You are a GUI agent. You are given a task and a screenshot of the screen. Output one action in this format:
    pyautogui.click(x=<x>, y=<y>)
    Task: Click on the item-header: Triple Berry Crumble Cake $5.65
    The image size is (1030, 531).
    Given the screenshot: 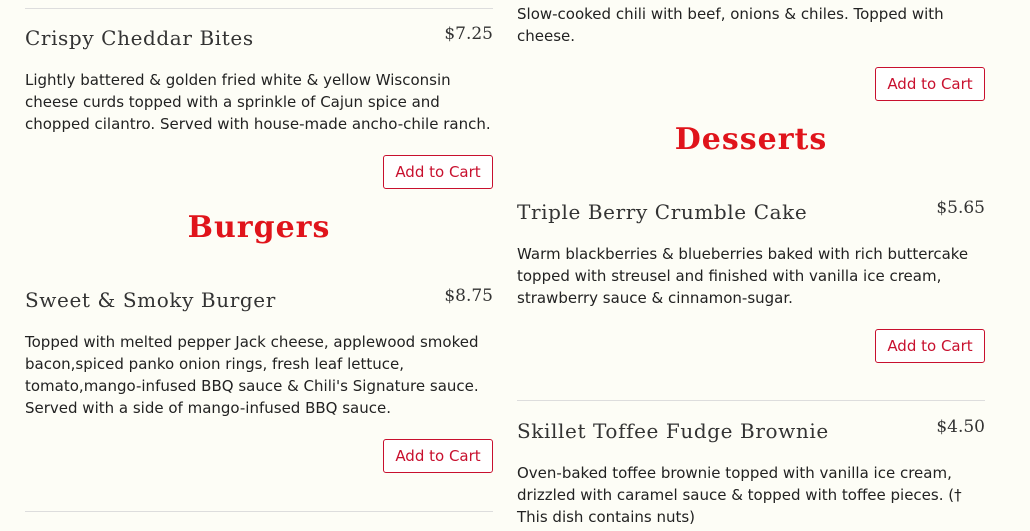 What is the action you would take?
    pyautogui.click(x=751, y=214)
    